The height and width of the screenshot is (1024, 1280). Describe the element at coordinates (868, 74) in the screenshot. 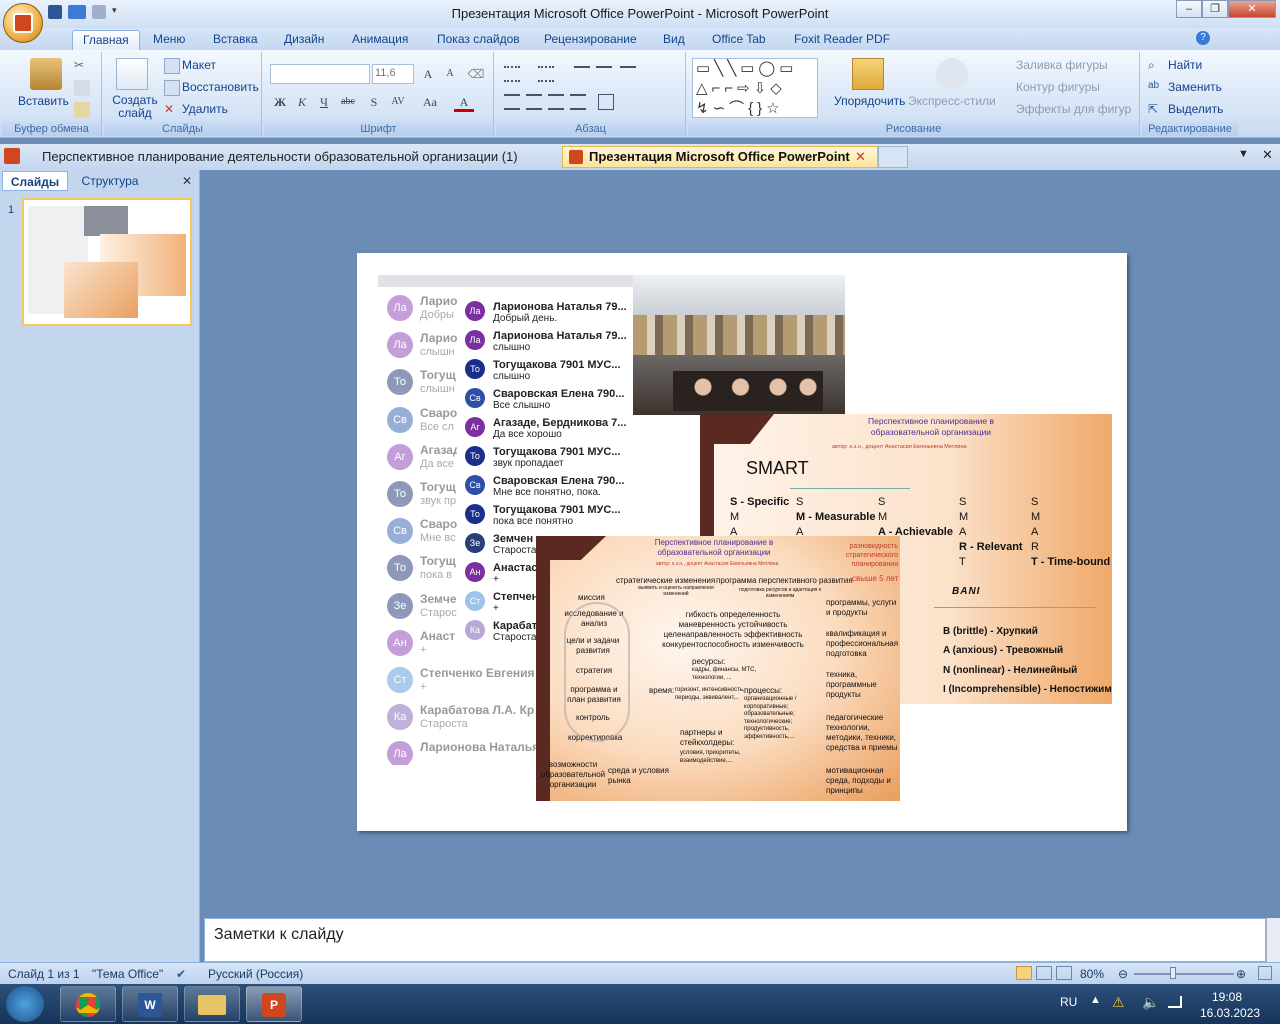

I see `arrange-icon` at that location.